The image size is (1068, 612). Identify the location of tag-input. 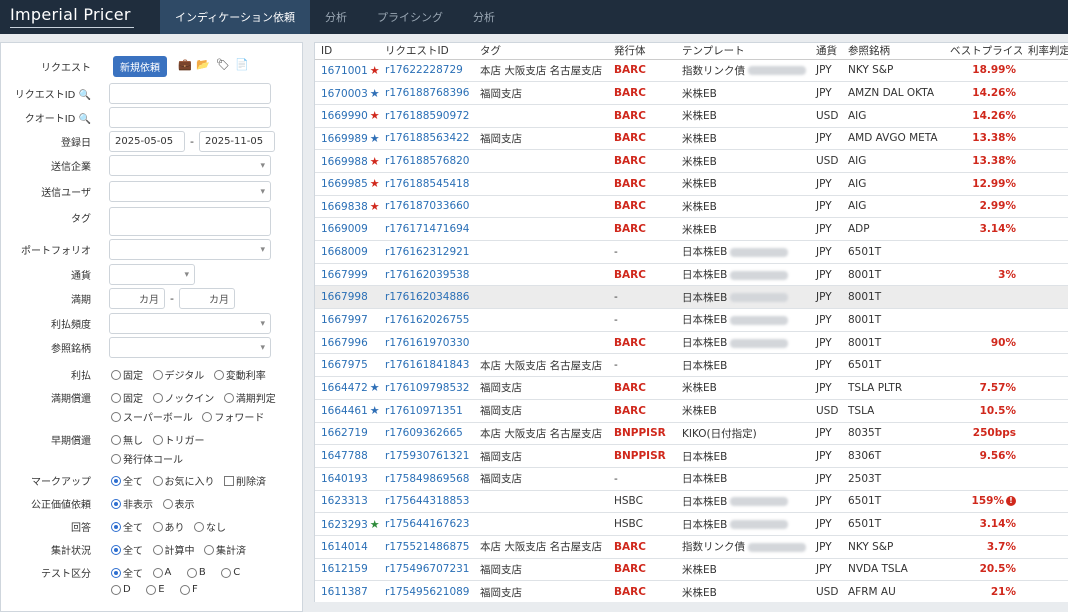
(190, 221).